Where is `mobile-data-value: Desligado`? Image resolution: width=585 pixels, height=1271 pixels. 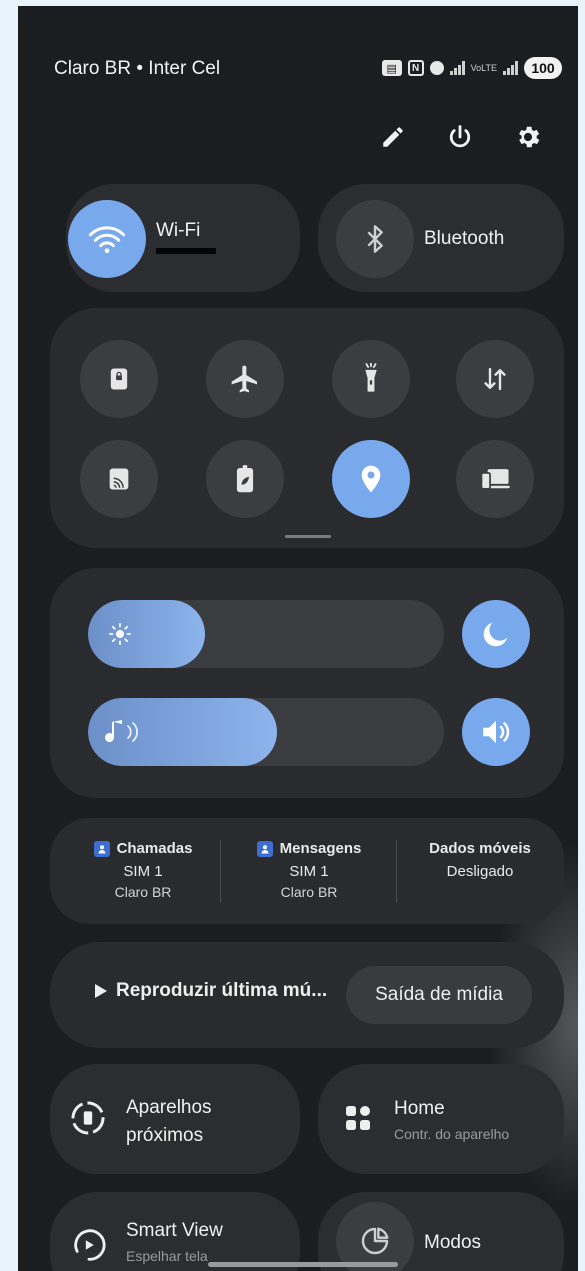
mobile-data-value: Desligado is located at coordinates (480, 871).